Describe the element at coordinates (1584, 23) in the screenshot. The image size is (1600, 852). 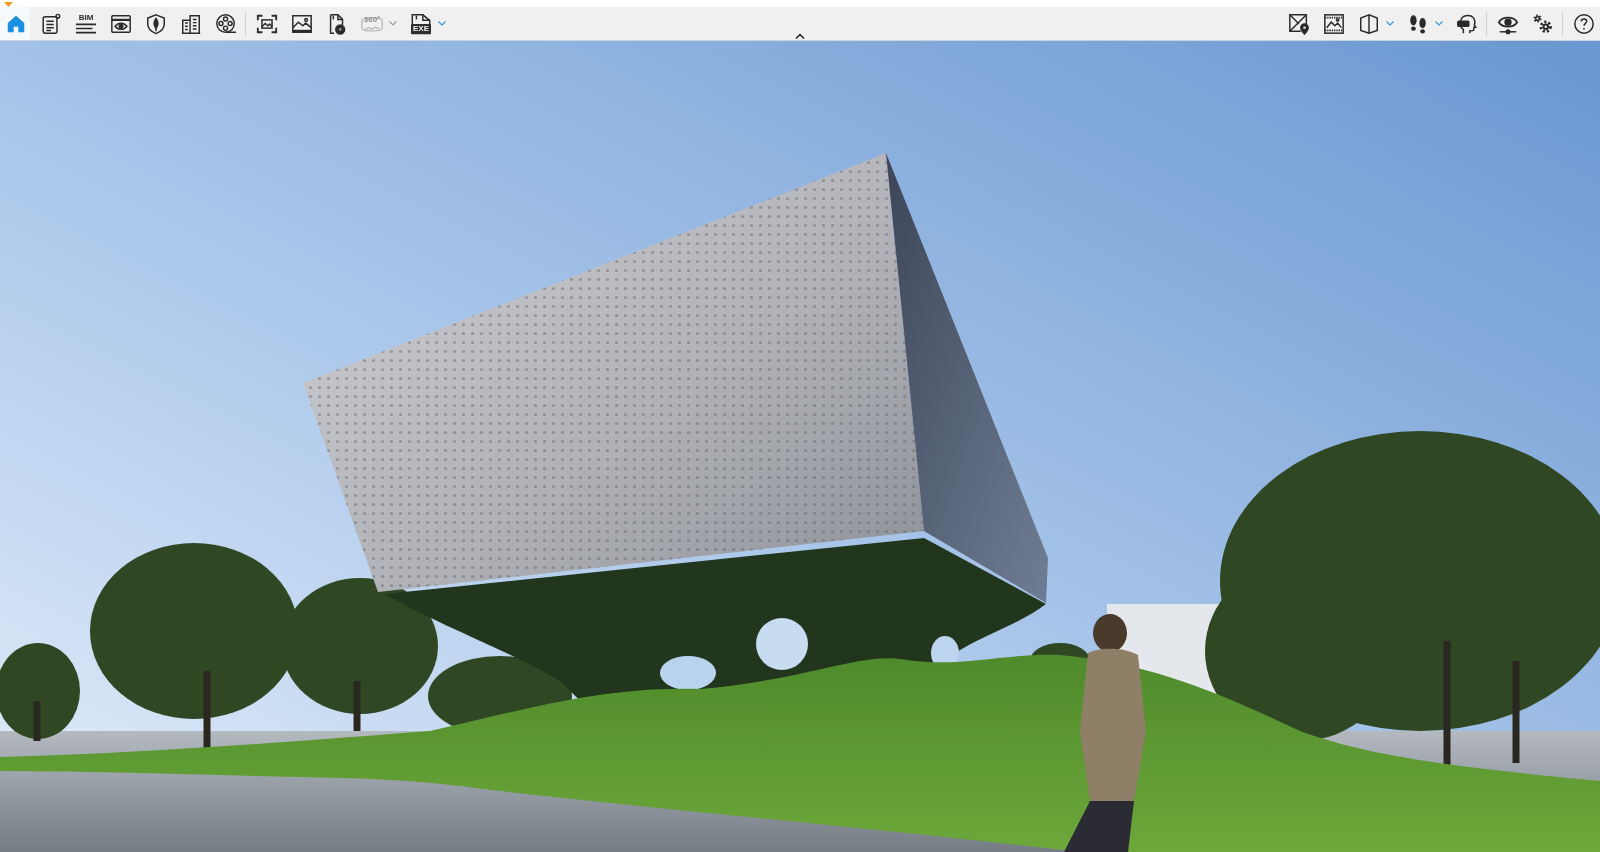
I see `help-icon` at that location.